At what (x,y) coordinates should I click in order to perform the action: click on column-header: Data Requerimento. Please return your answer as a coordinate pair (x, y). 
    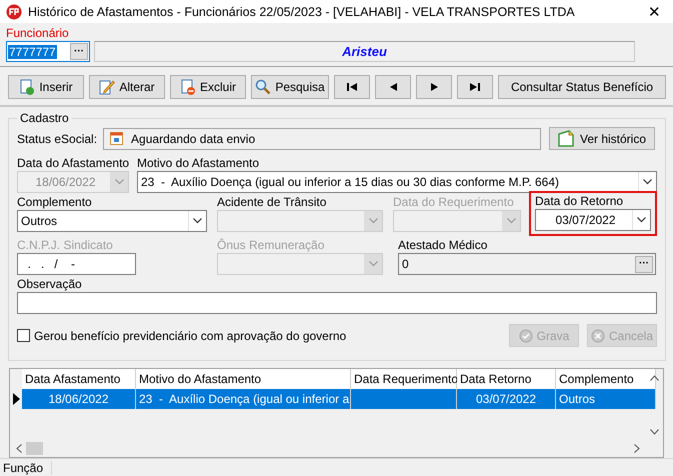
    Looking at the image, I should click on (404, 379).